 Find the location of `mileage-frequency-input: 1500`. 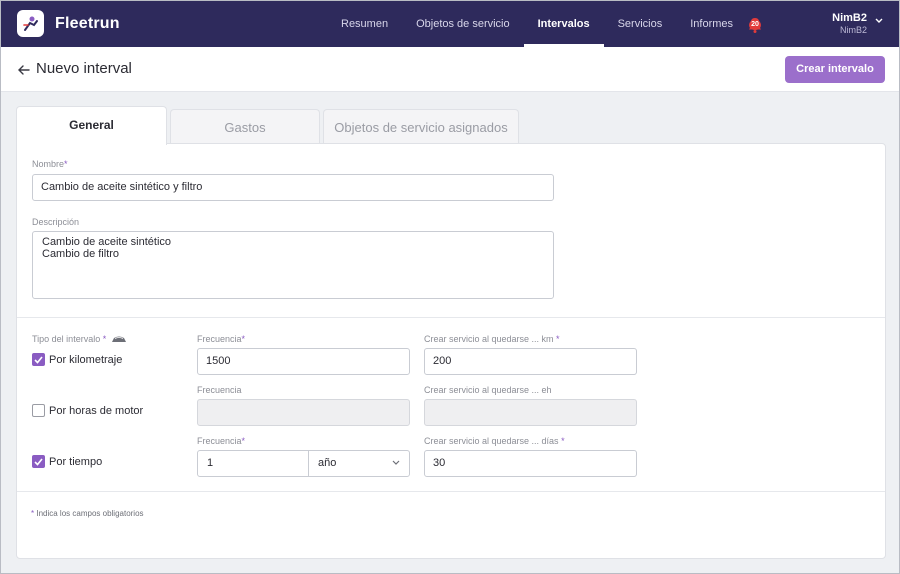

mileage-frequency-input: 1500 is located at coordinates (303, 361).